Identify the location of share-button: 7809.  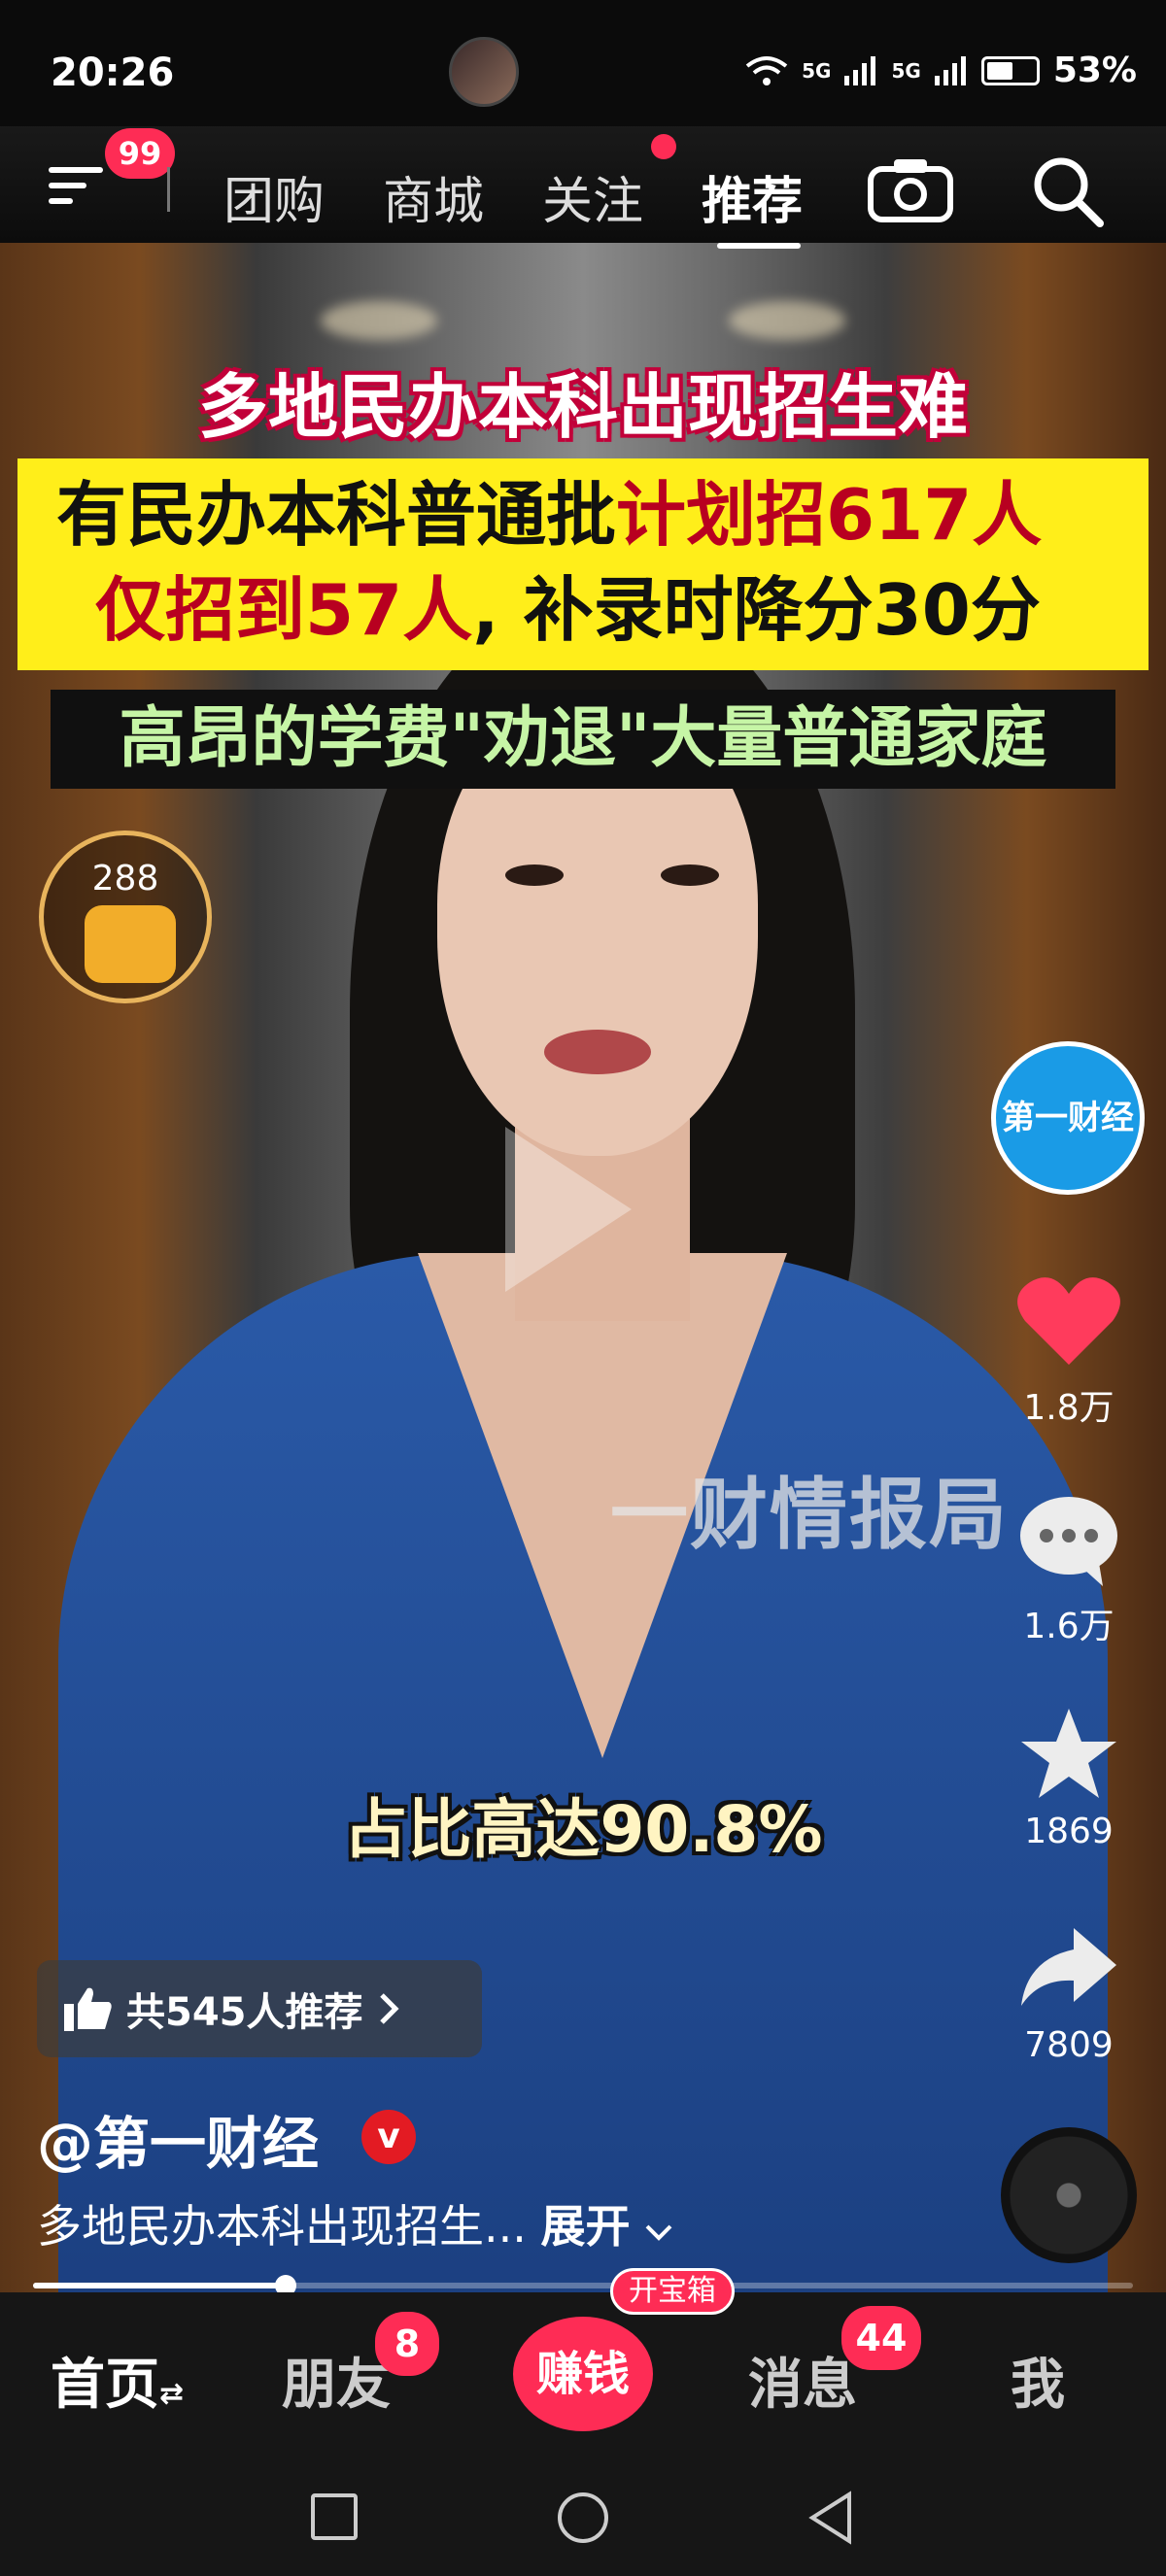
(1069, 1991).